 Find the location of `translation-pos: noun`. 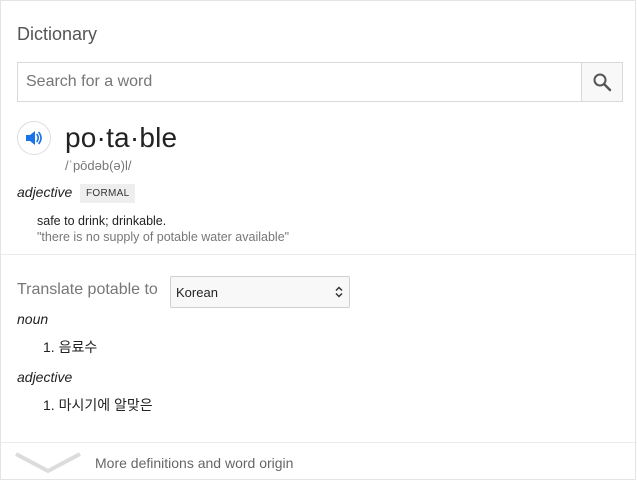

translation-pos: noun is located at coordinates (33, 319).